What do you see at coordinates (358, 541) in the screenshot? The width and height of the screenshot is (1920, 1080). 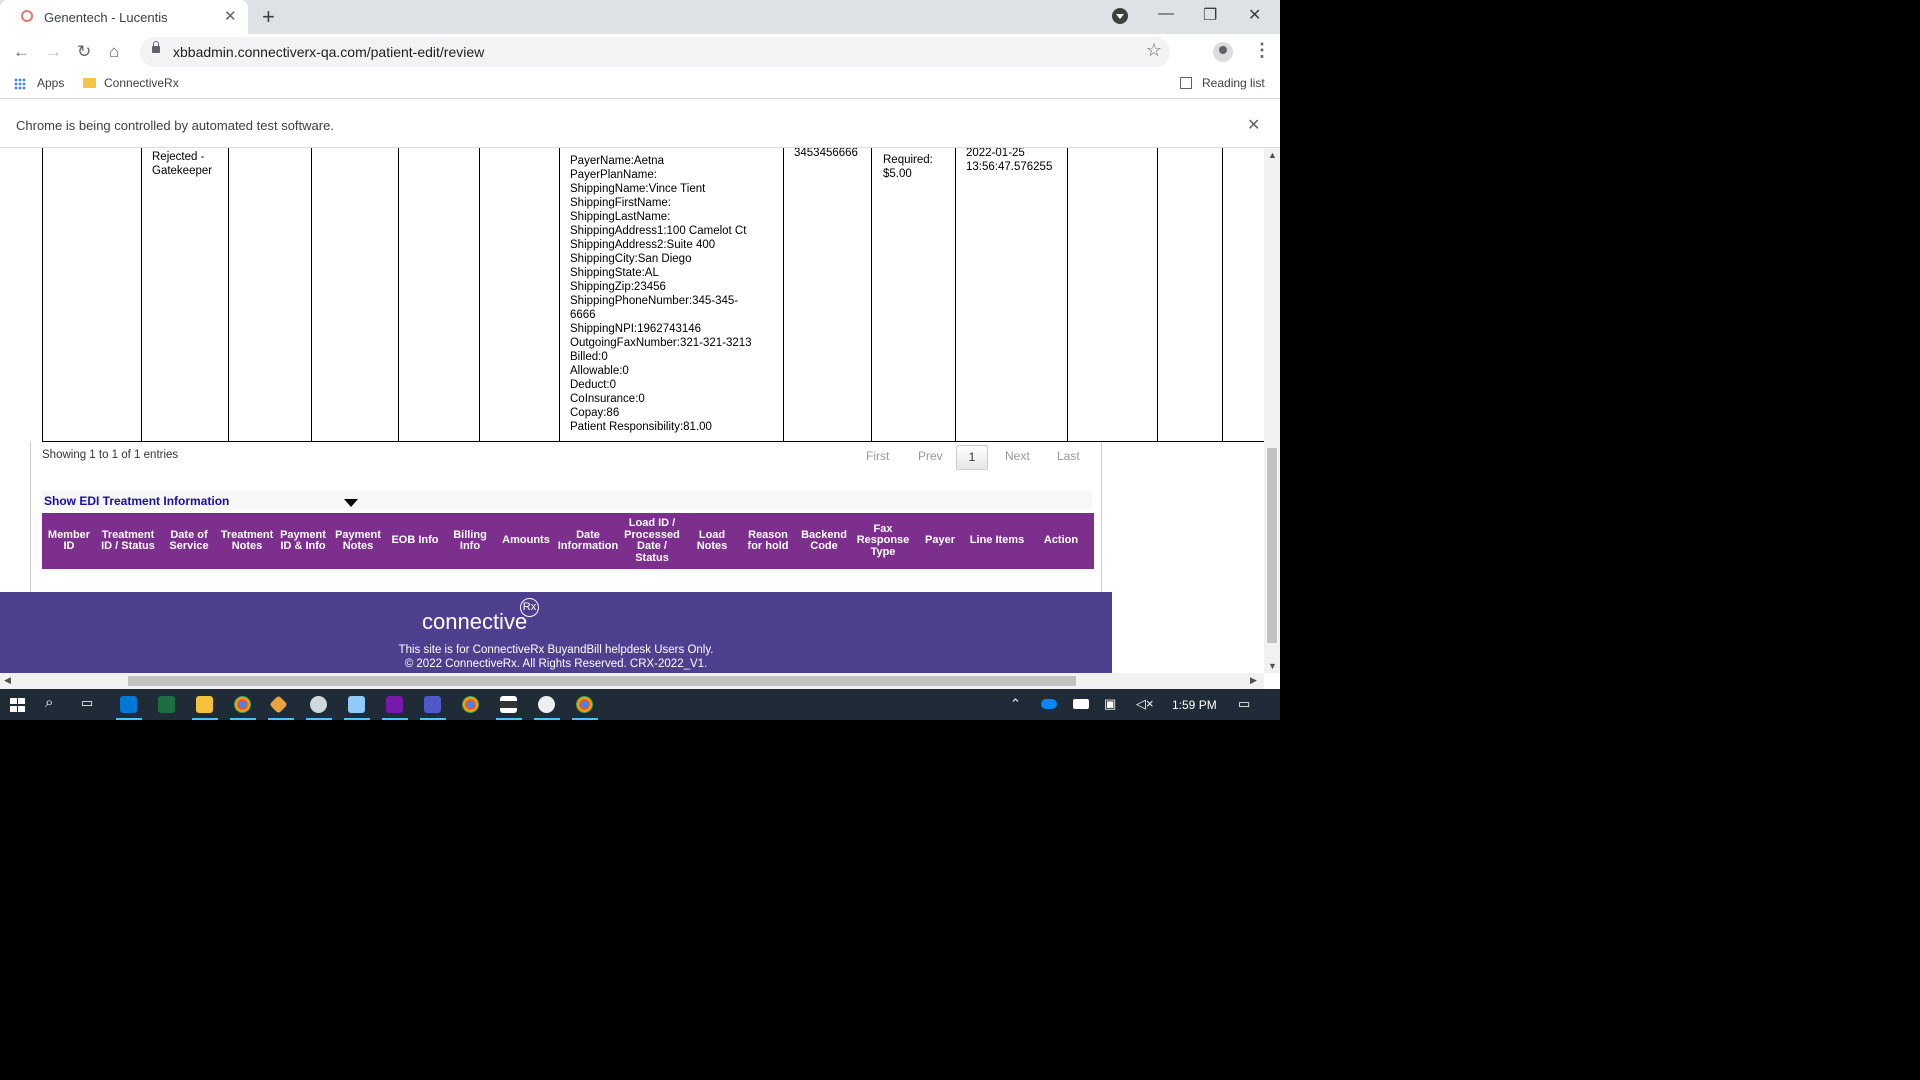 I see `edi-col-payment-notes: Payment Notes` at bounding box center [358, 541].